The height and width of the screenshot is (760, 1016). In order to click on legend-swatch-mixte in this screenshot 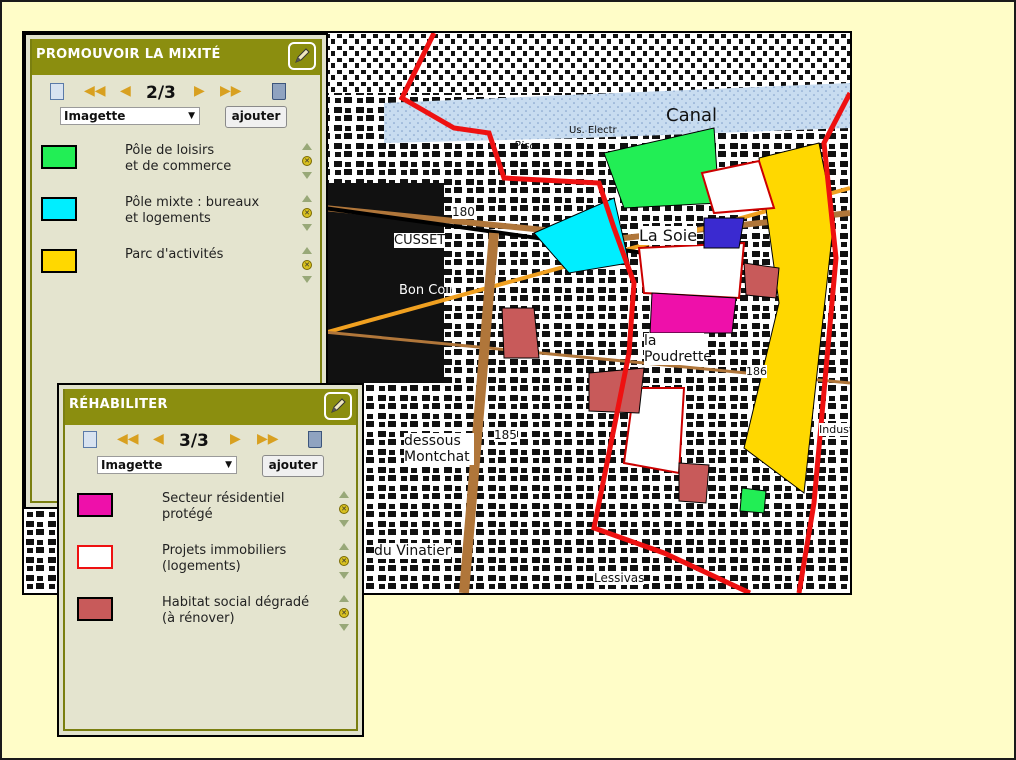, I will do `click(59, 209)`.